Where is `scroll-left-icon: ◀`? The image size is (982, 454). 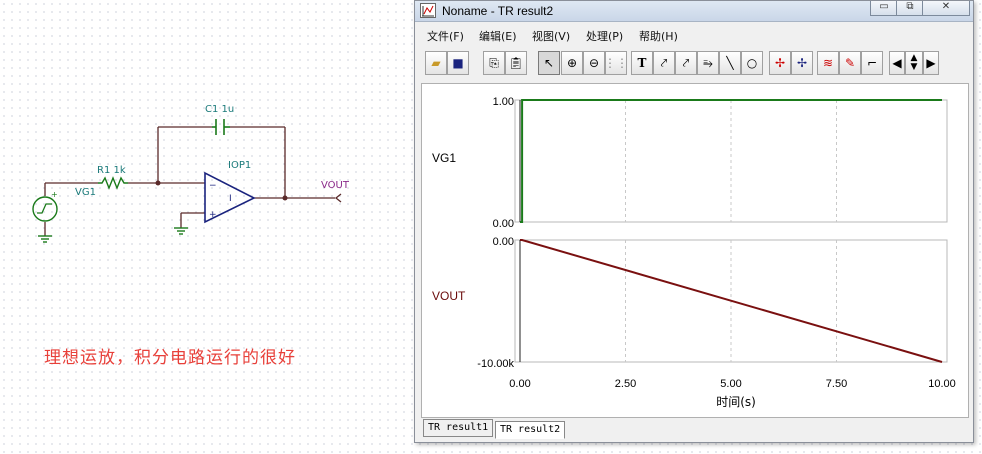 scroll-left-icon: ◀ is located at coordinates (897, 63).